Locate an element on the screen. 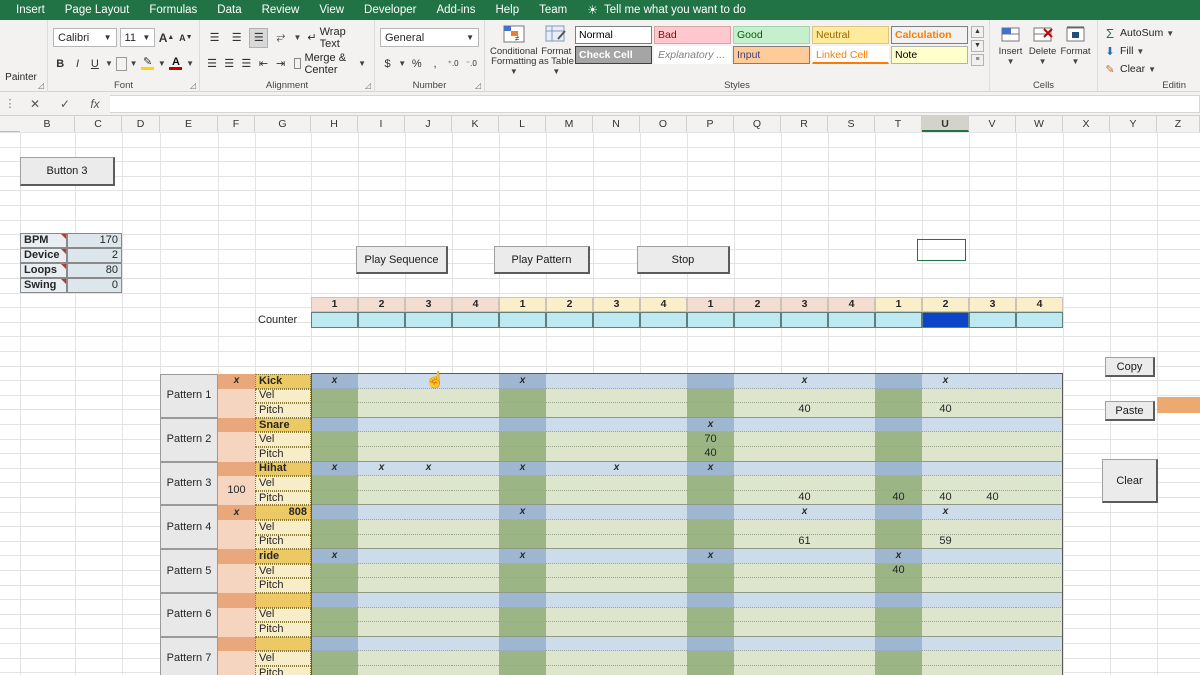 Image resolution: width=1200 pixels, height=675 pixels. ribbon-tab-insert: Insert is located at coordinates (30, 10).